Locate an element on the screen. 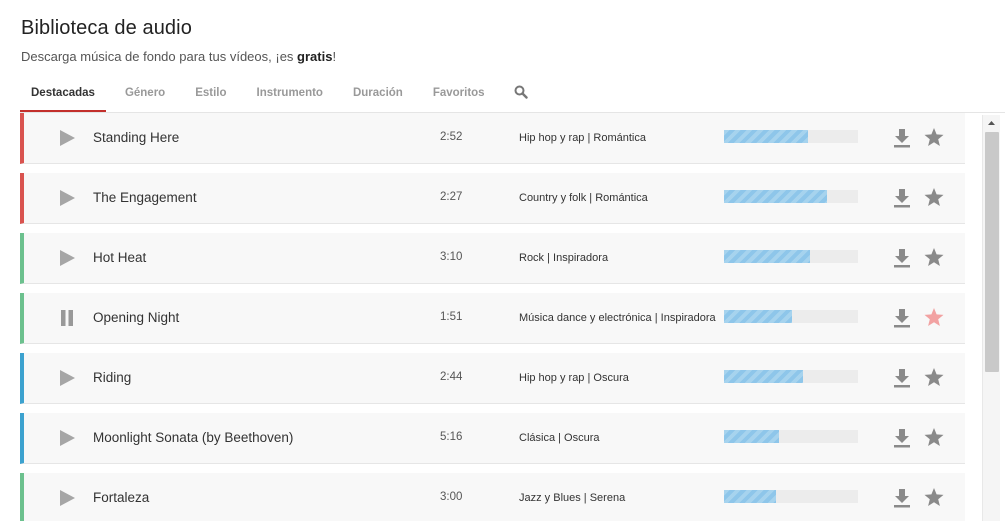 The image size is (1005, 521). arrow-up-icon is located at coordinates (991, 123).